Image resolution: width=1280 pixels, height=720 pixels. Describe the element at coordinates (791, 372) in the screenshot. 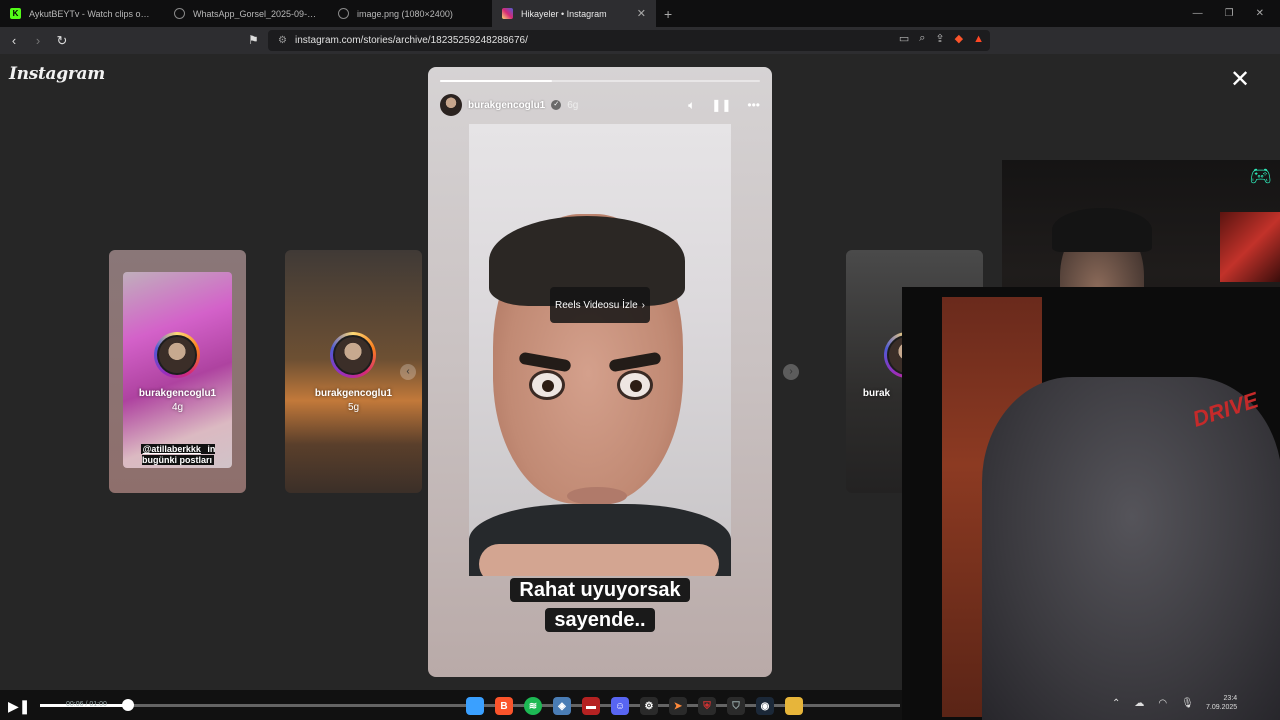

I see `next-story-arrow-icon: ›` at that location.